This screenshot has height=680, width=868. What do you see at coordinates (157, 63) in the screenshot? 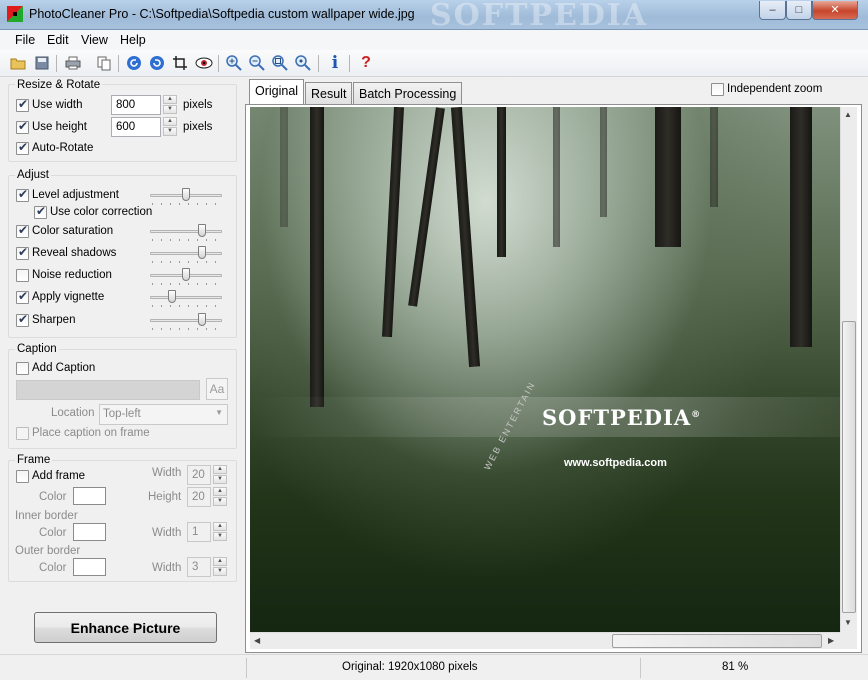
I see `rotate-right-icon` at bounding box center [157, 63].